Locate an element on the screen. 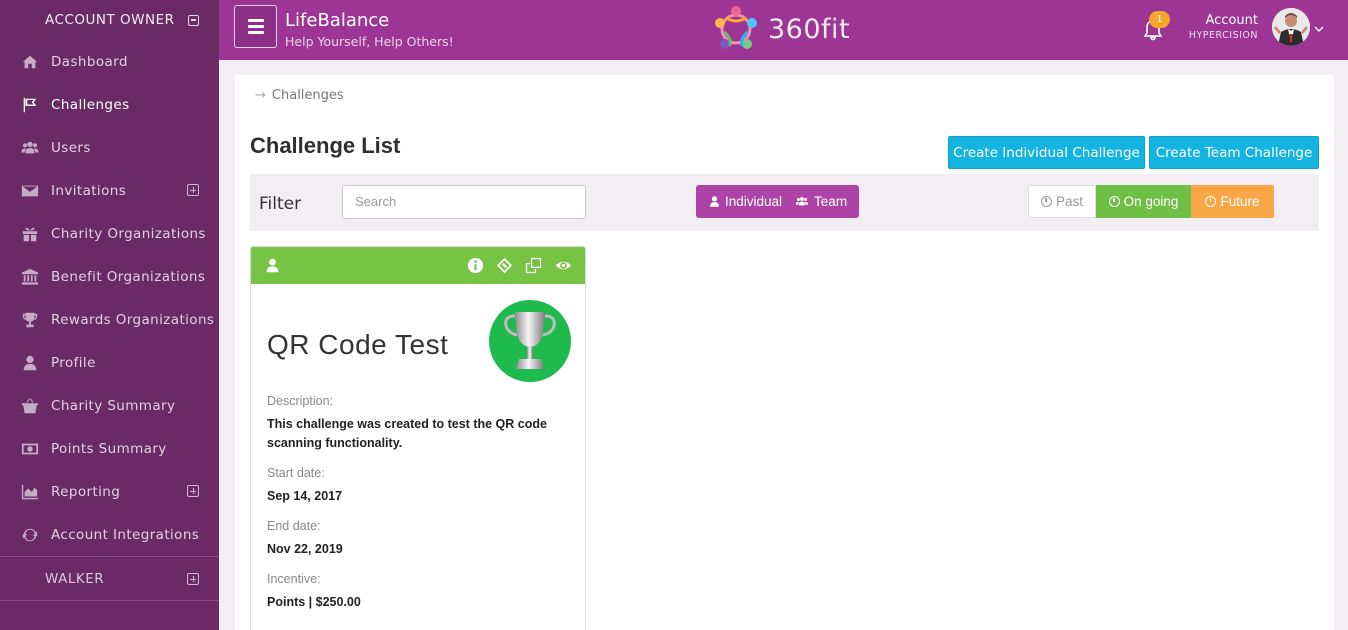 The height and width of the screenshot is (630, 1348). bank-icon is located at coordinates (30, 277).